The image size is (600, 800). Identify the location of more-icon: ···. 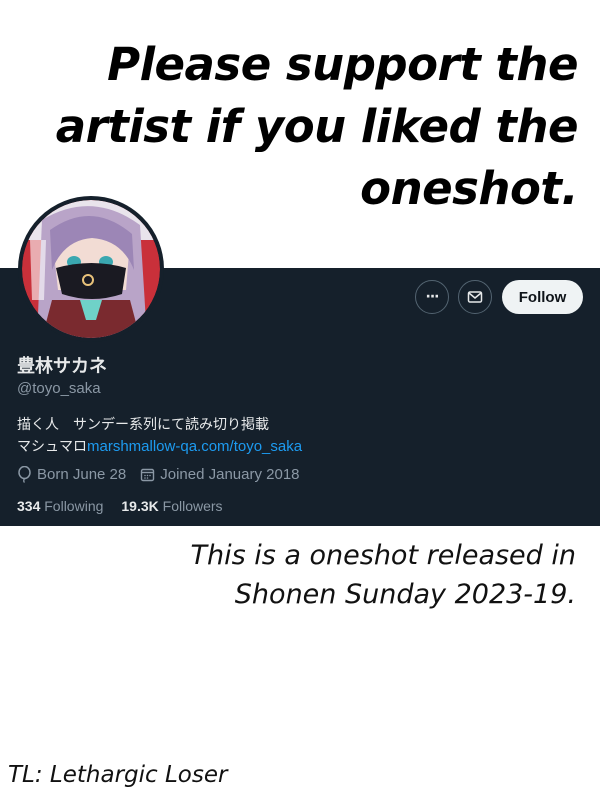
(432, 297).